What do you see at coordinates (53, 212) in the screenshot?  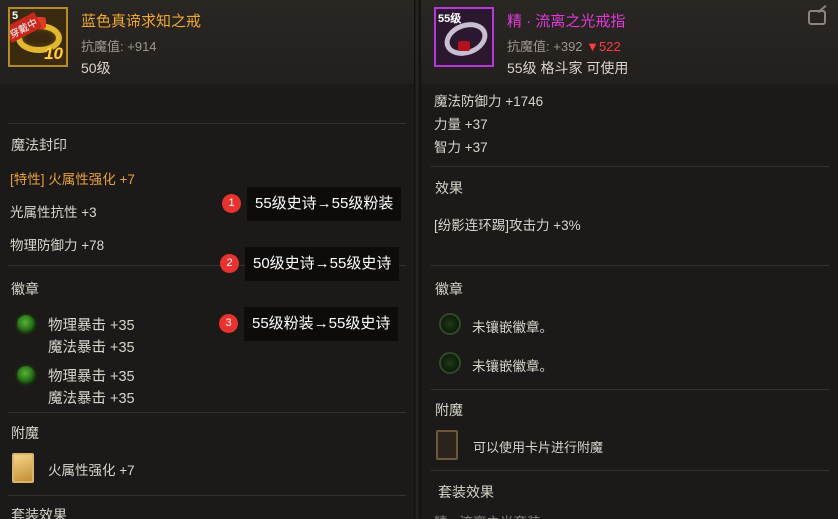 I see `seal-row: 光属性抗性 +3` at bounding box center [53, 212].